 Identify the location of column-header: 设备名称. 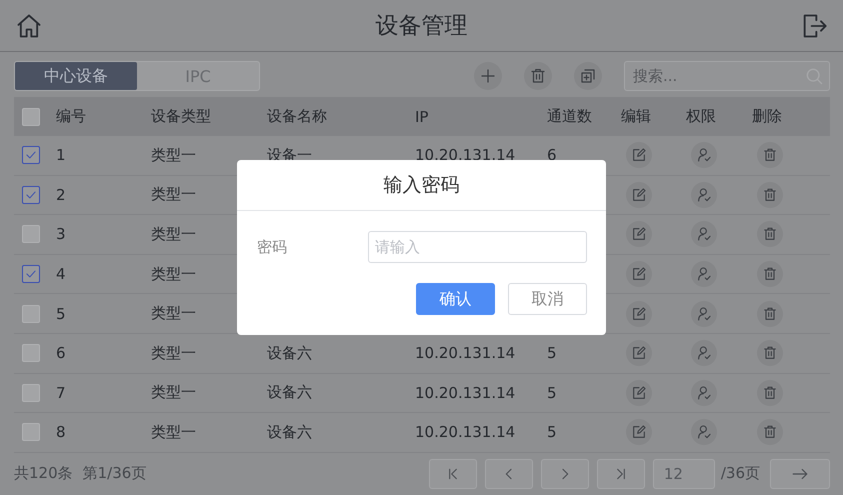
(297, 116).